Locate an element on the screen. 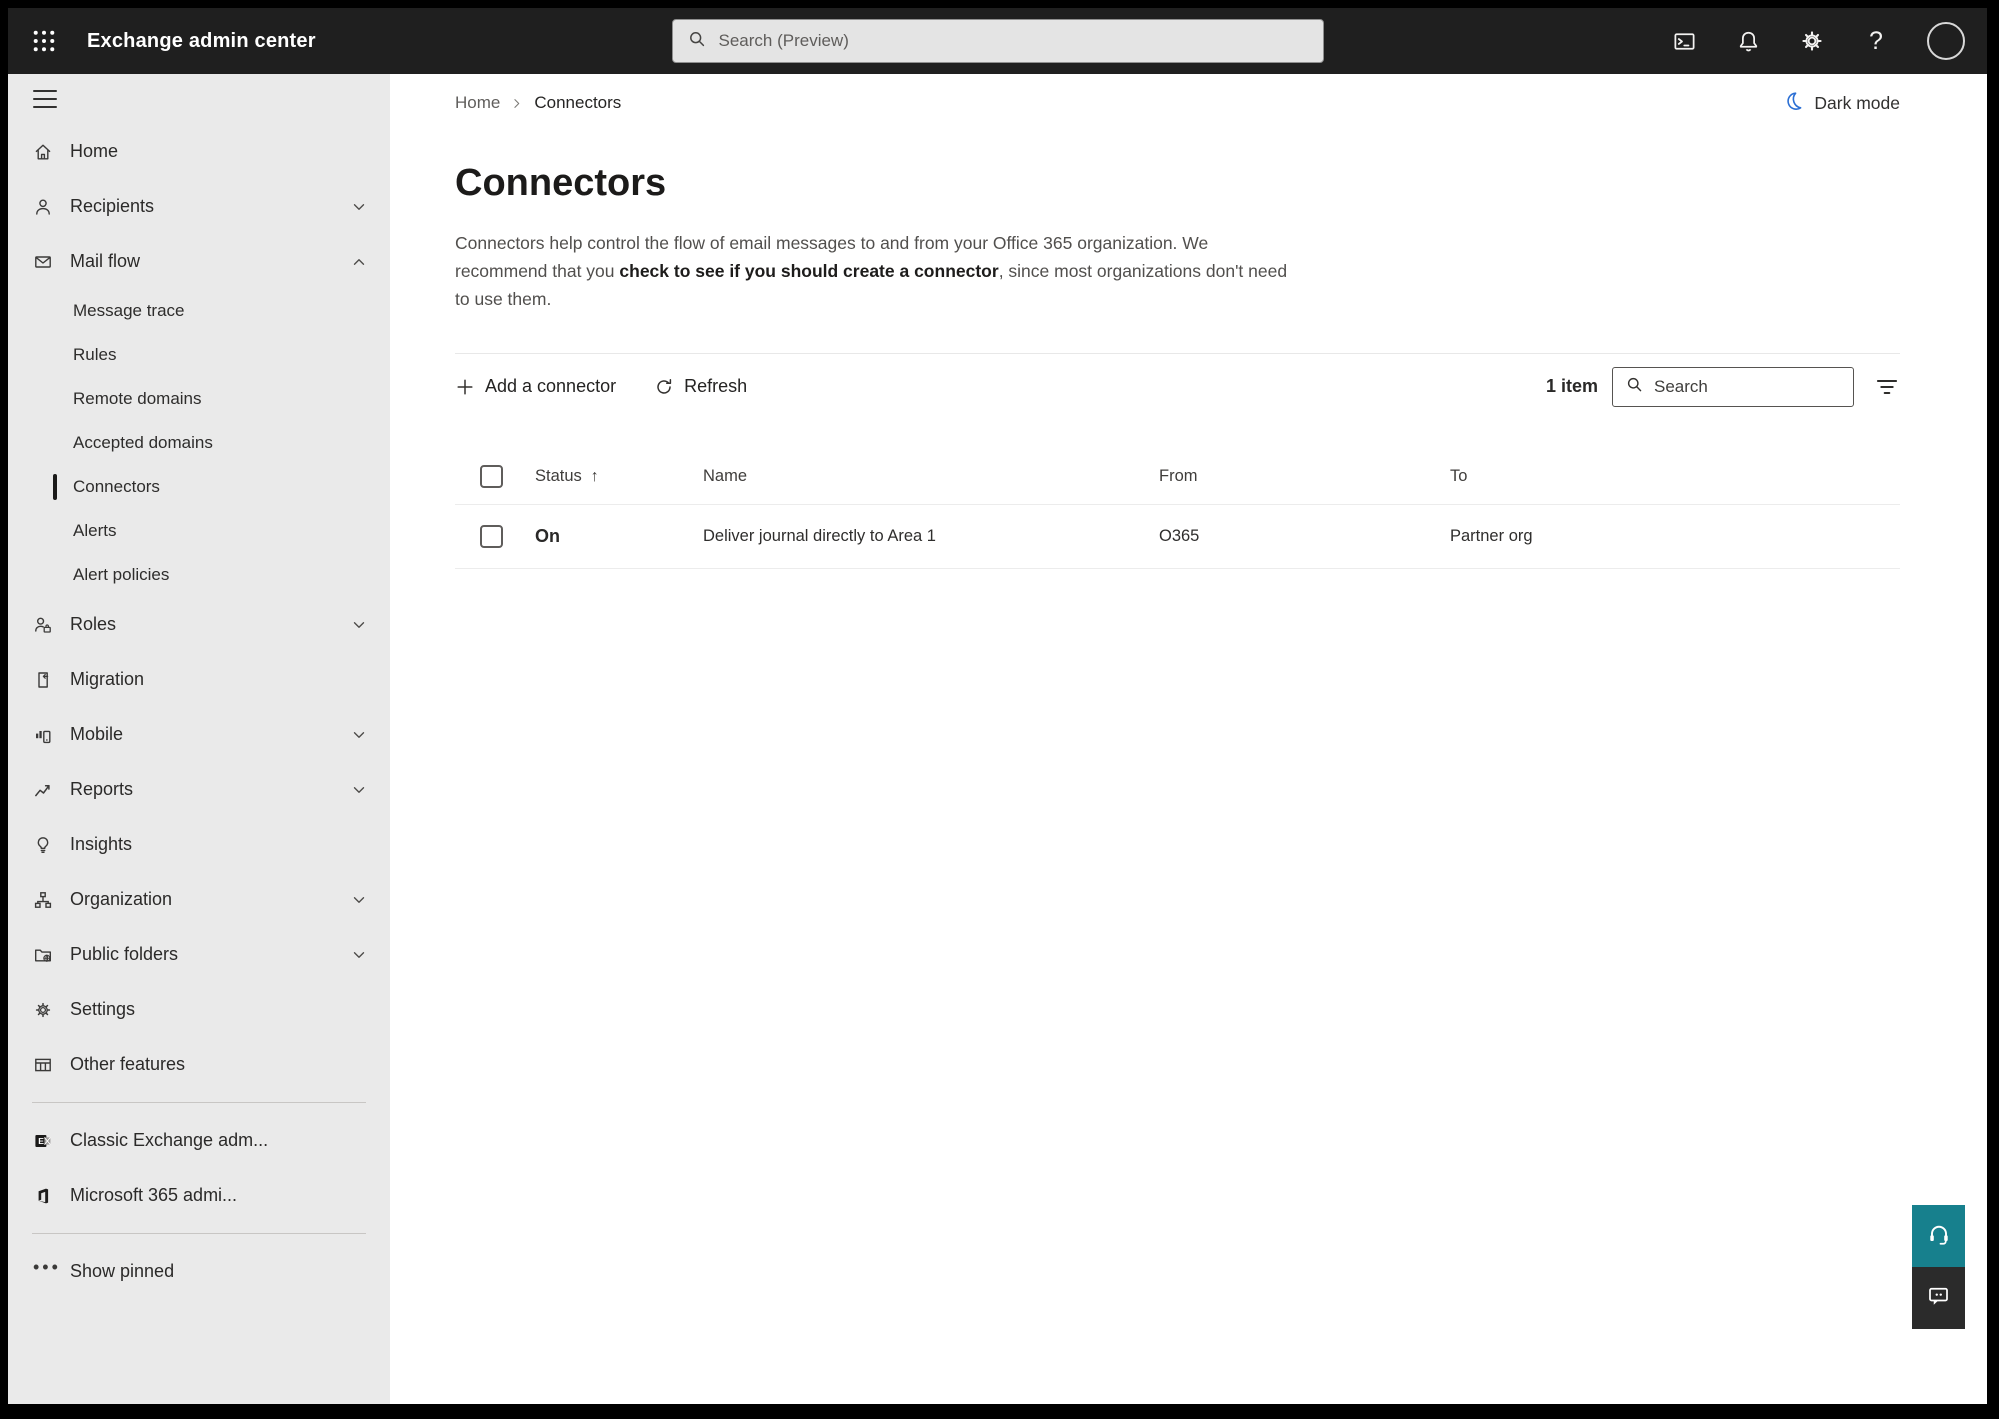 The width and height of the screenshot is (1999, 1419). column-header-status: Status ↑ is located at coordinates (619, 476).